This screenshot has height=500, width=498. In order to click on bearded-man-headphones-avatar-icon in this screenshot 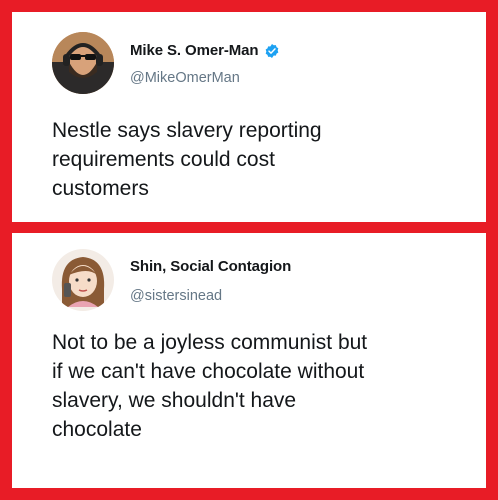, I will do `click(83, 63)`.